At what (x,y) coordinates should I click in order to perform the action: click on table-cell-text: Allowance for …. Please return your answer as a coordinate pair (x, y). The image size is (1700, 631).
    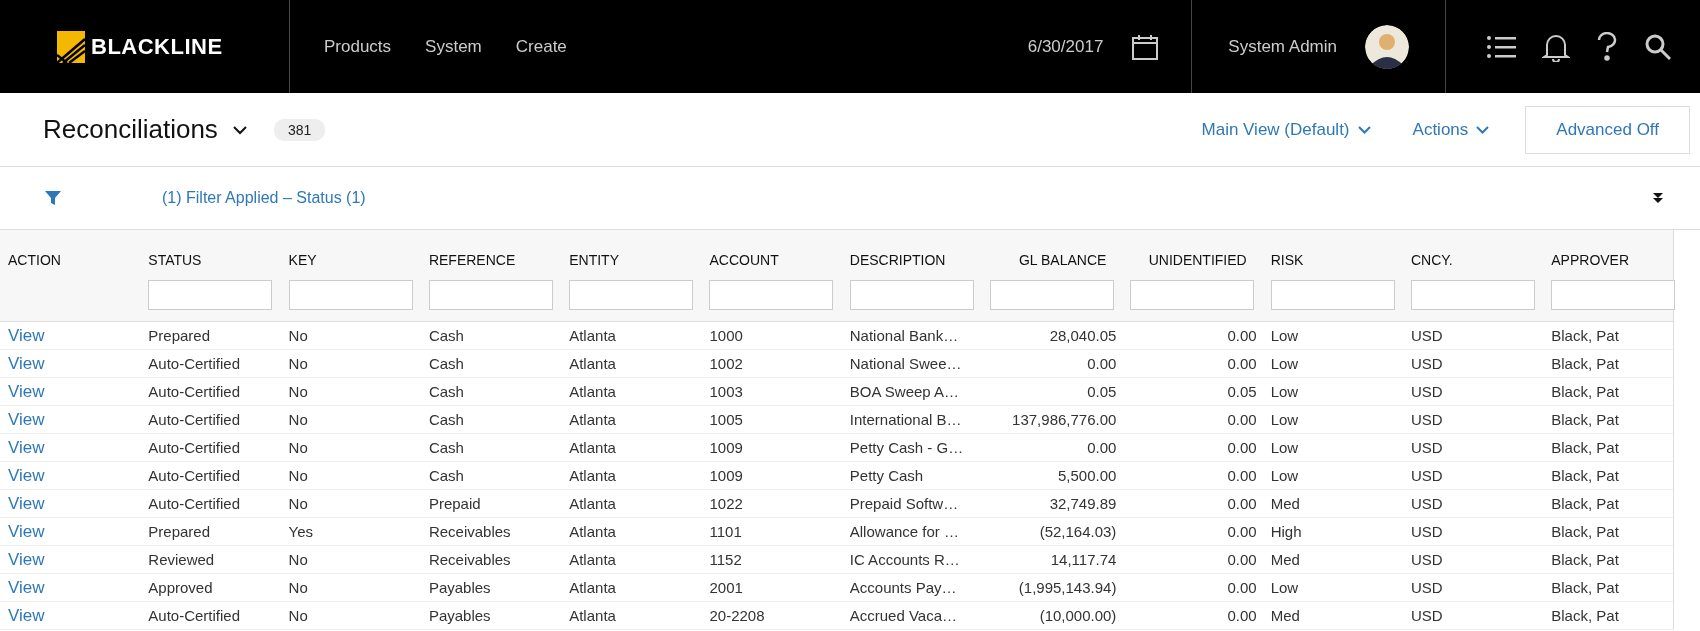
    Looking at the image, I should click on (904, 531).